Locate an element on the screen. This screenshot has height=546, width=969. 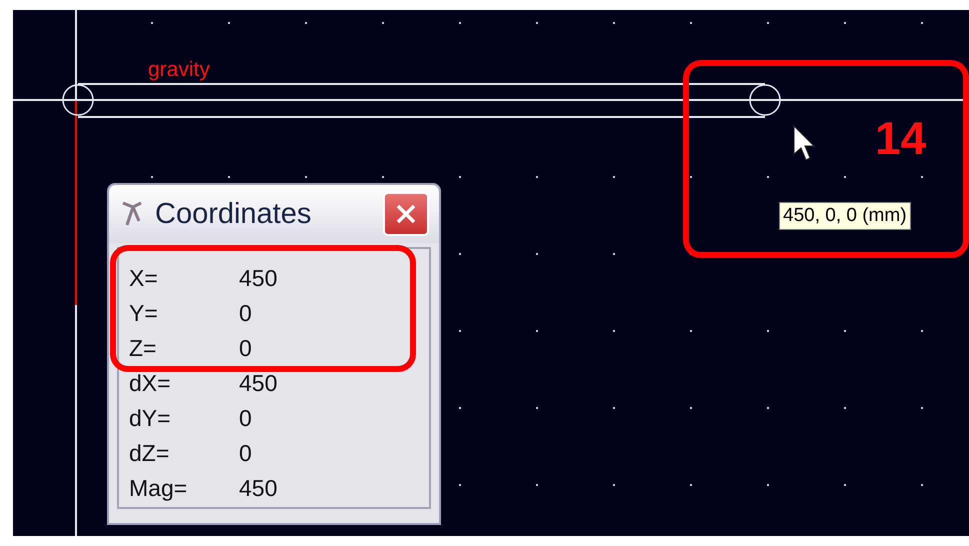
row-label: dZ= is located at coordinates (149, 453).